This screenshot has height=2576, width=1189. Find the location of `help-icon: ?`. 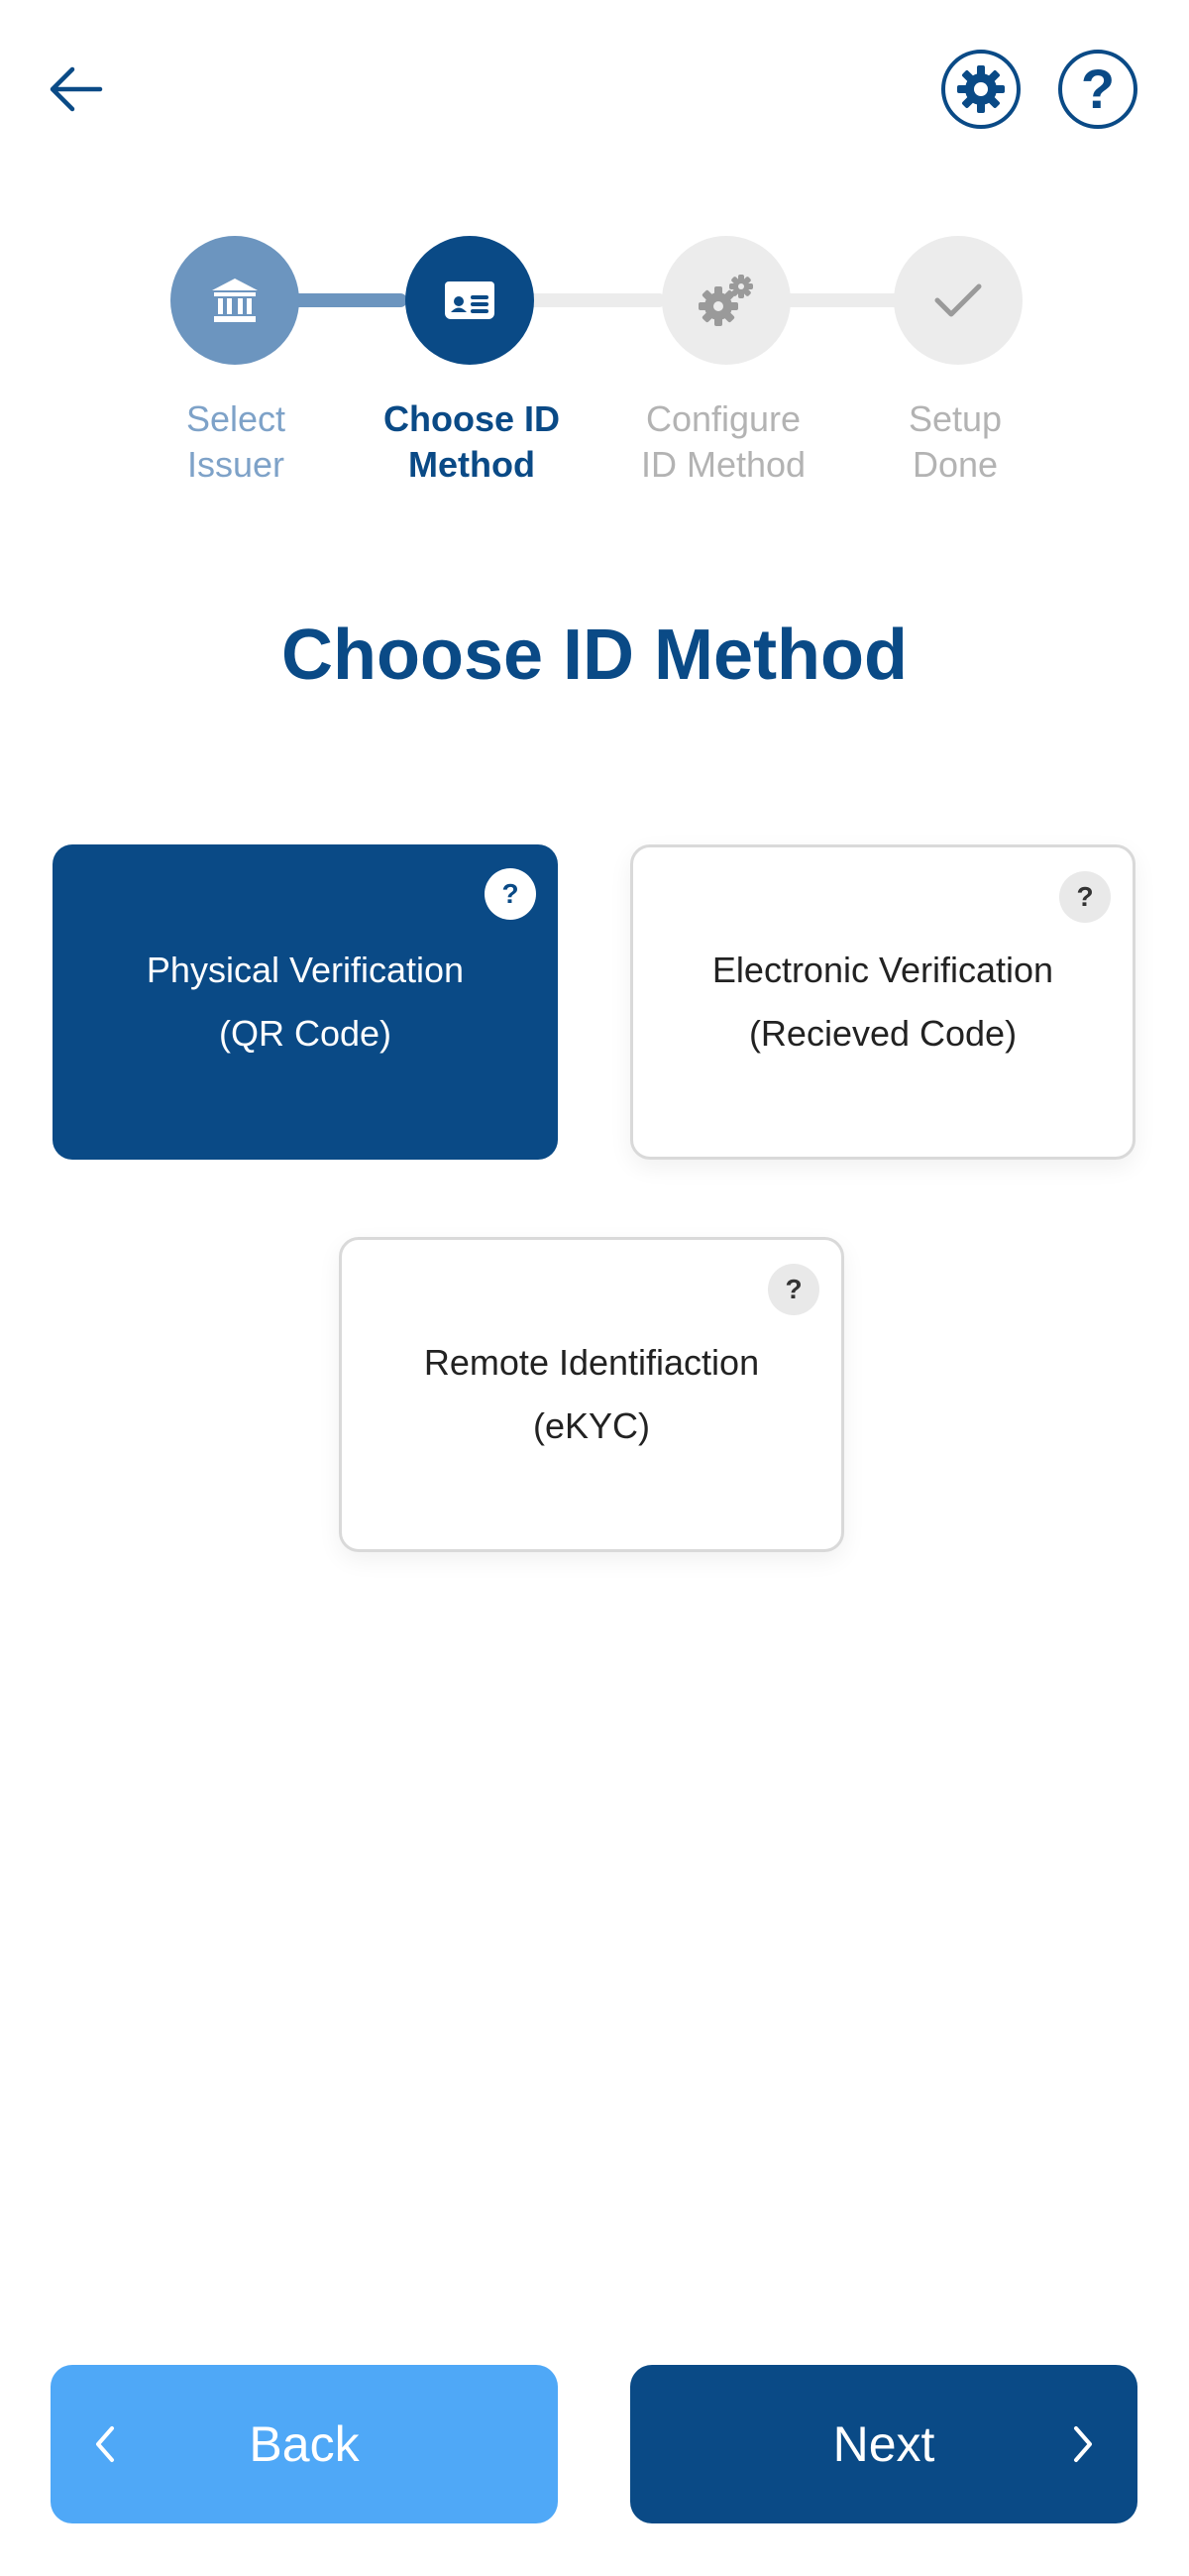

help-icon: ? is located at coordinates (1098, 88).